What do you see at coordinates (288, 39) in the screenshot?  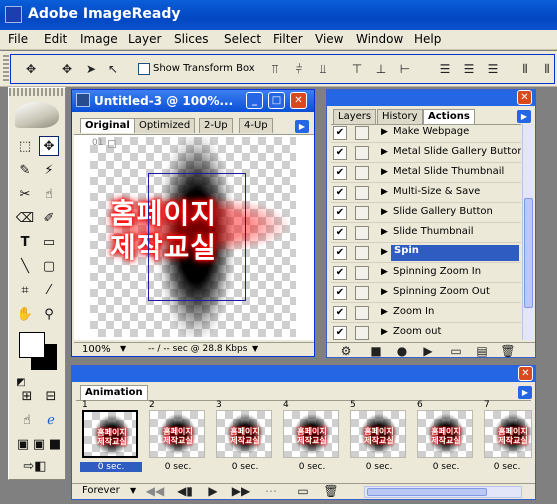 I see `menu-filter: Filter` at bounding box center [288, 39].